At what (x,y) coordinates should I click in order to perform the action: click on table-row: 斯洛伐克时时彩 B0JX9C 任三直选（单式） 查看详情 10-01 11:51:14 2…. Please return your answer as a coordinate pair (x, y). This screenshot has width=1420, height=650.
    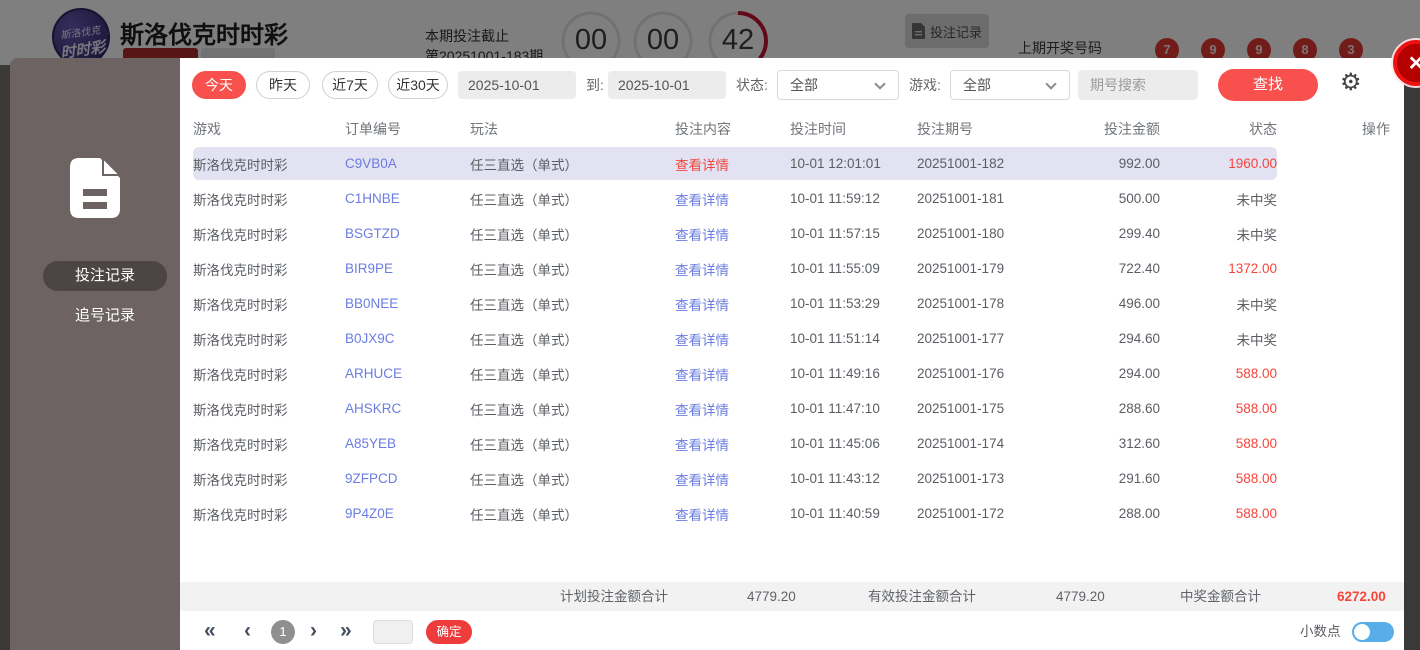
    Looking at the image, I should click on (791, 338).